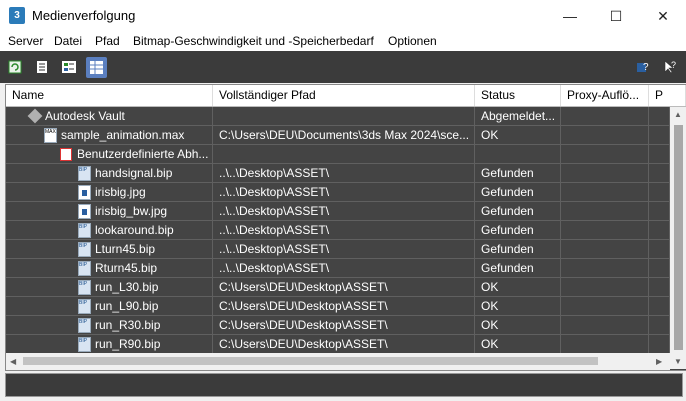 The width and height of the screenshot is (686, 401). What do you see at coordinates (35, 116) in the screenshot?
I see `vault-icon` at bounding box center [35, 116].